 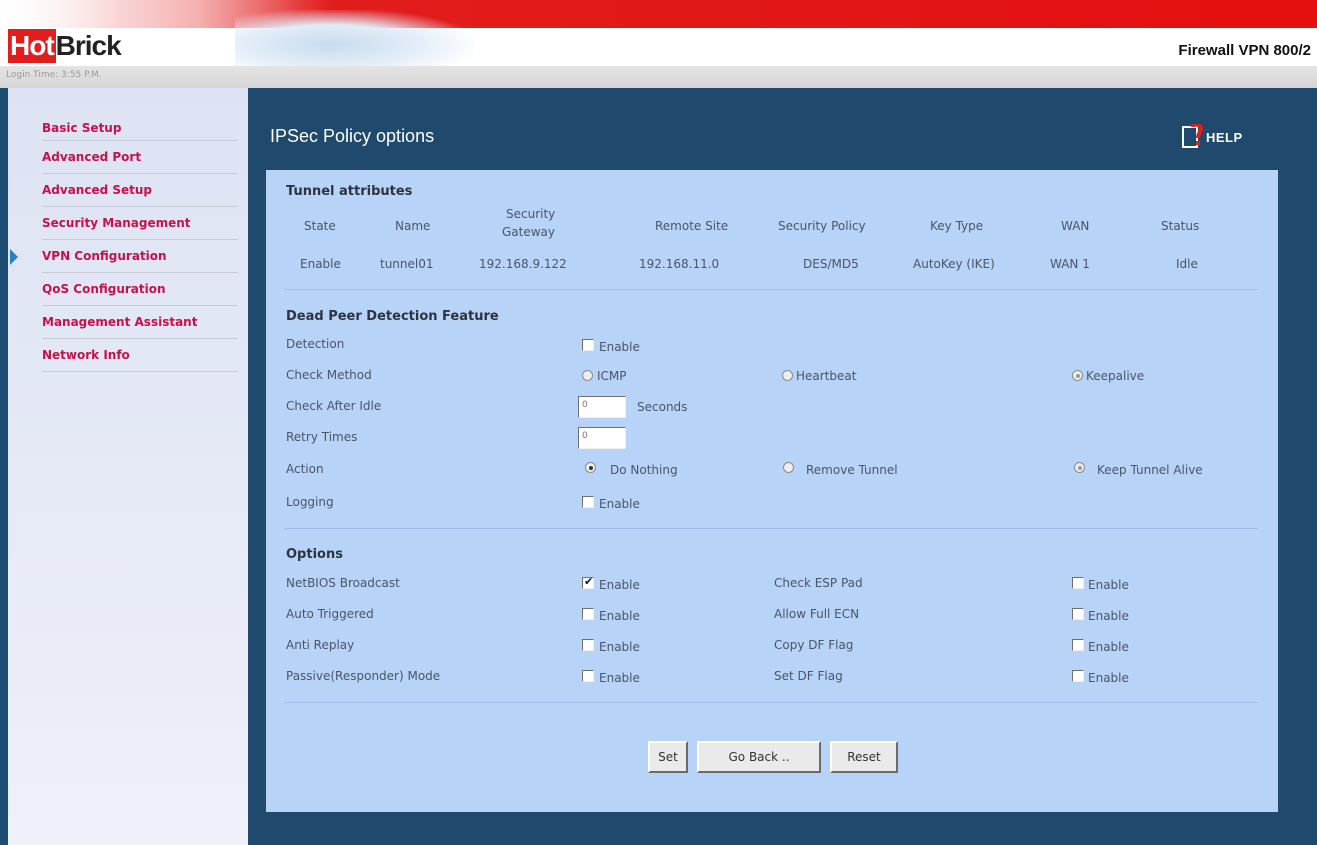 What do you see at coordinates (619, 647) in the screenshot?
I see `anti-replay-enable-label: Enable` at bounding box center [619, 647].